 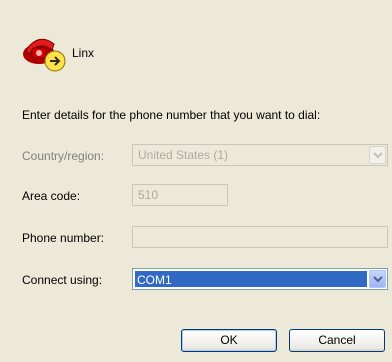 What do you see at coordinates (45, 51) in the screenshot?
I see `phone-connection-icon` at bounding box center [45, 51].